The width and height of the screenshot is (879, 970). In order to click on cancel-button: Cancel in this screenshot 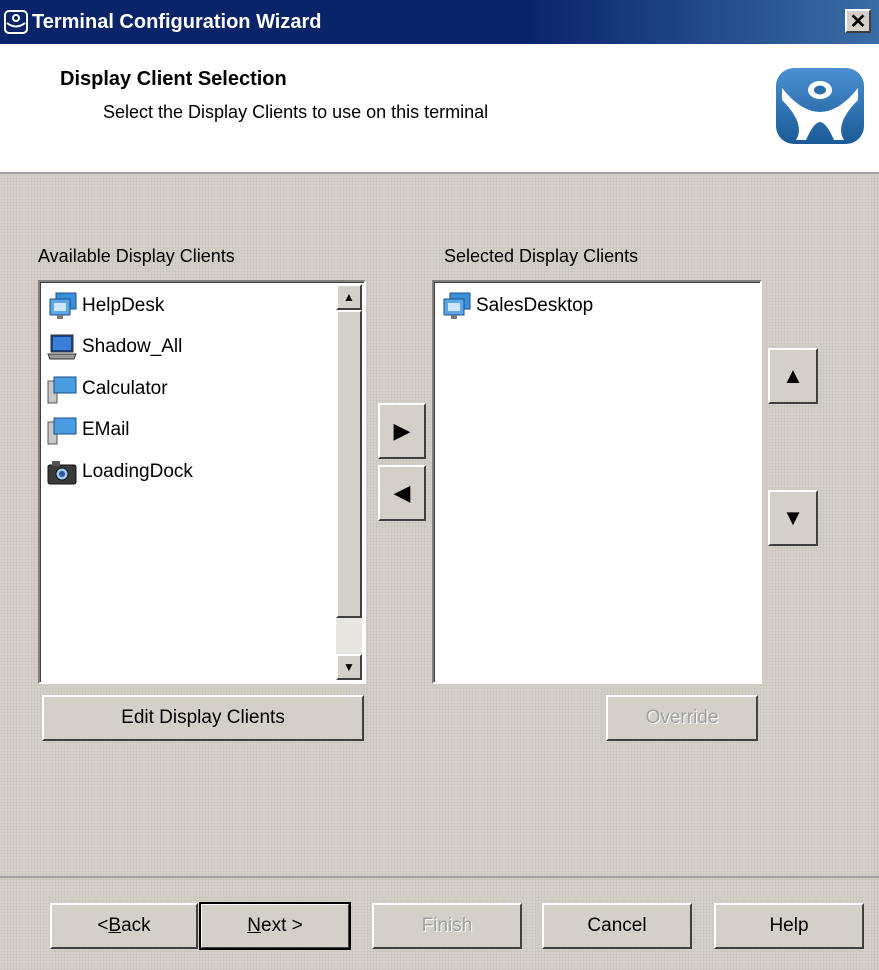, I will do `click(617, 926)`.